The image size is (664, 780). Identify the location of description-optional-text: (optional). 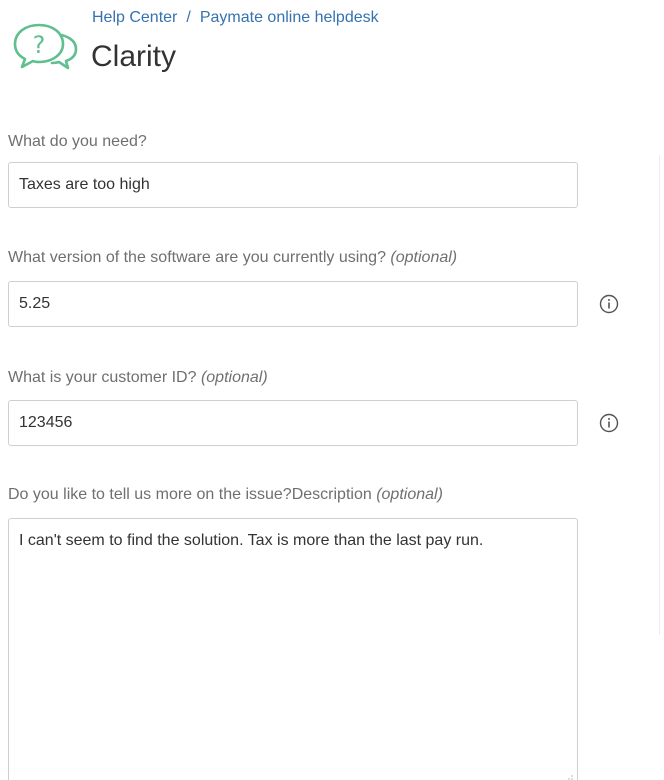
(409, 494).